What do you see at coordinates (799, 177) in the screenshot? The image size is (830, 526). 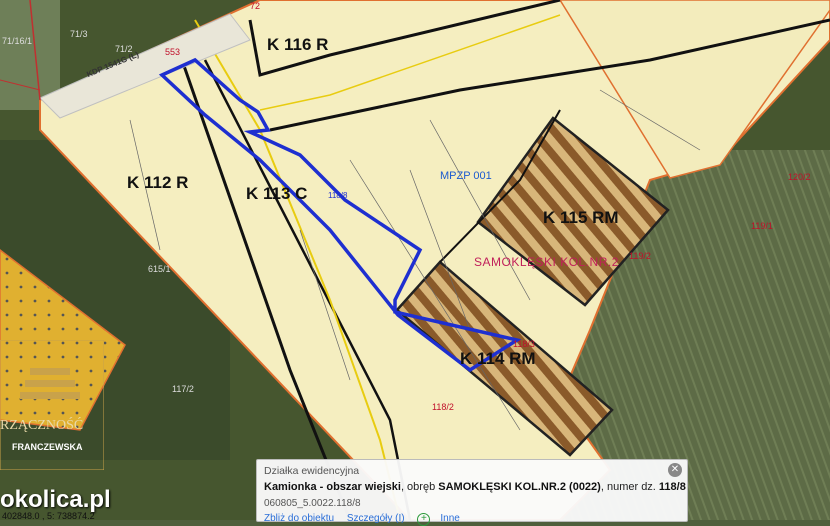 I see `parcel-label: 120/2` at bounding box center [799, 177].